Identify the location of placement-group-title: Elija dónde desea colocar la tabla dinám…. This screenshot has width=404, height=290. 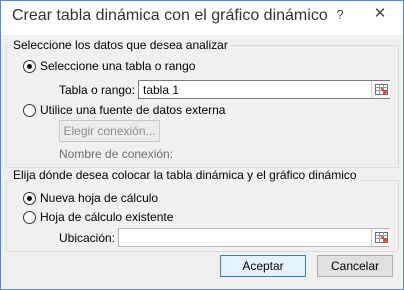
(185, 175).